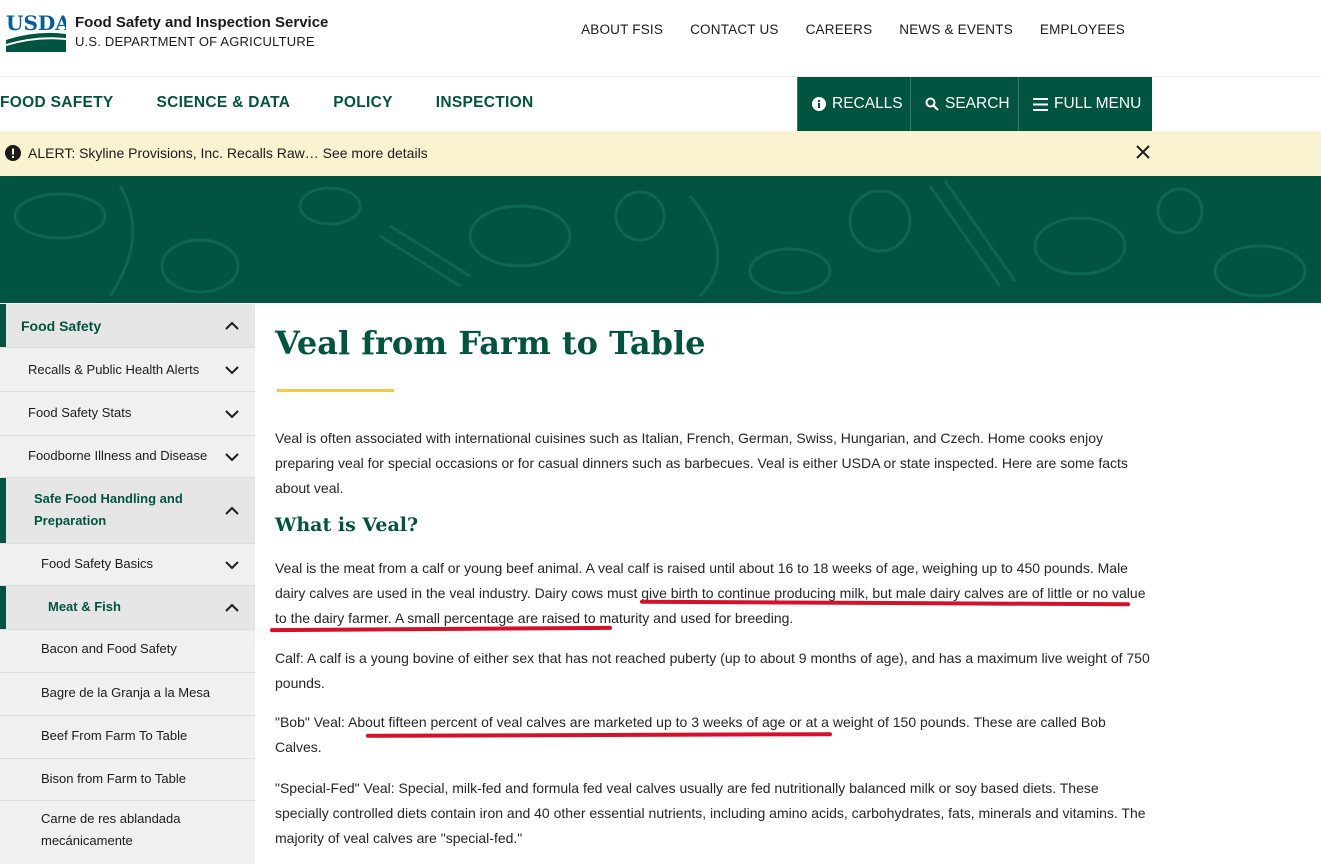 The height and width of the screenshot is (864, 1321). Describe the element at coordinates (1098, 103) in the screenshot. I see `full-menu-label: FULL MENU` at that location.